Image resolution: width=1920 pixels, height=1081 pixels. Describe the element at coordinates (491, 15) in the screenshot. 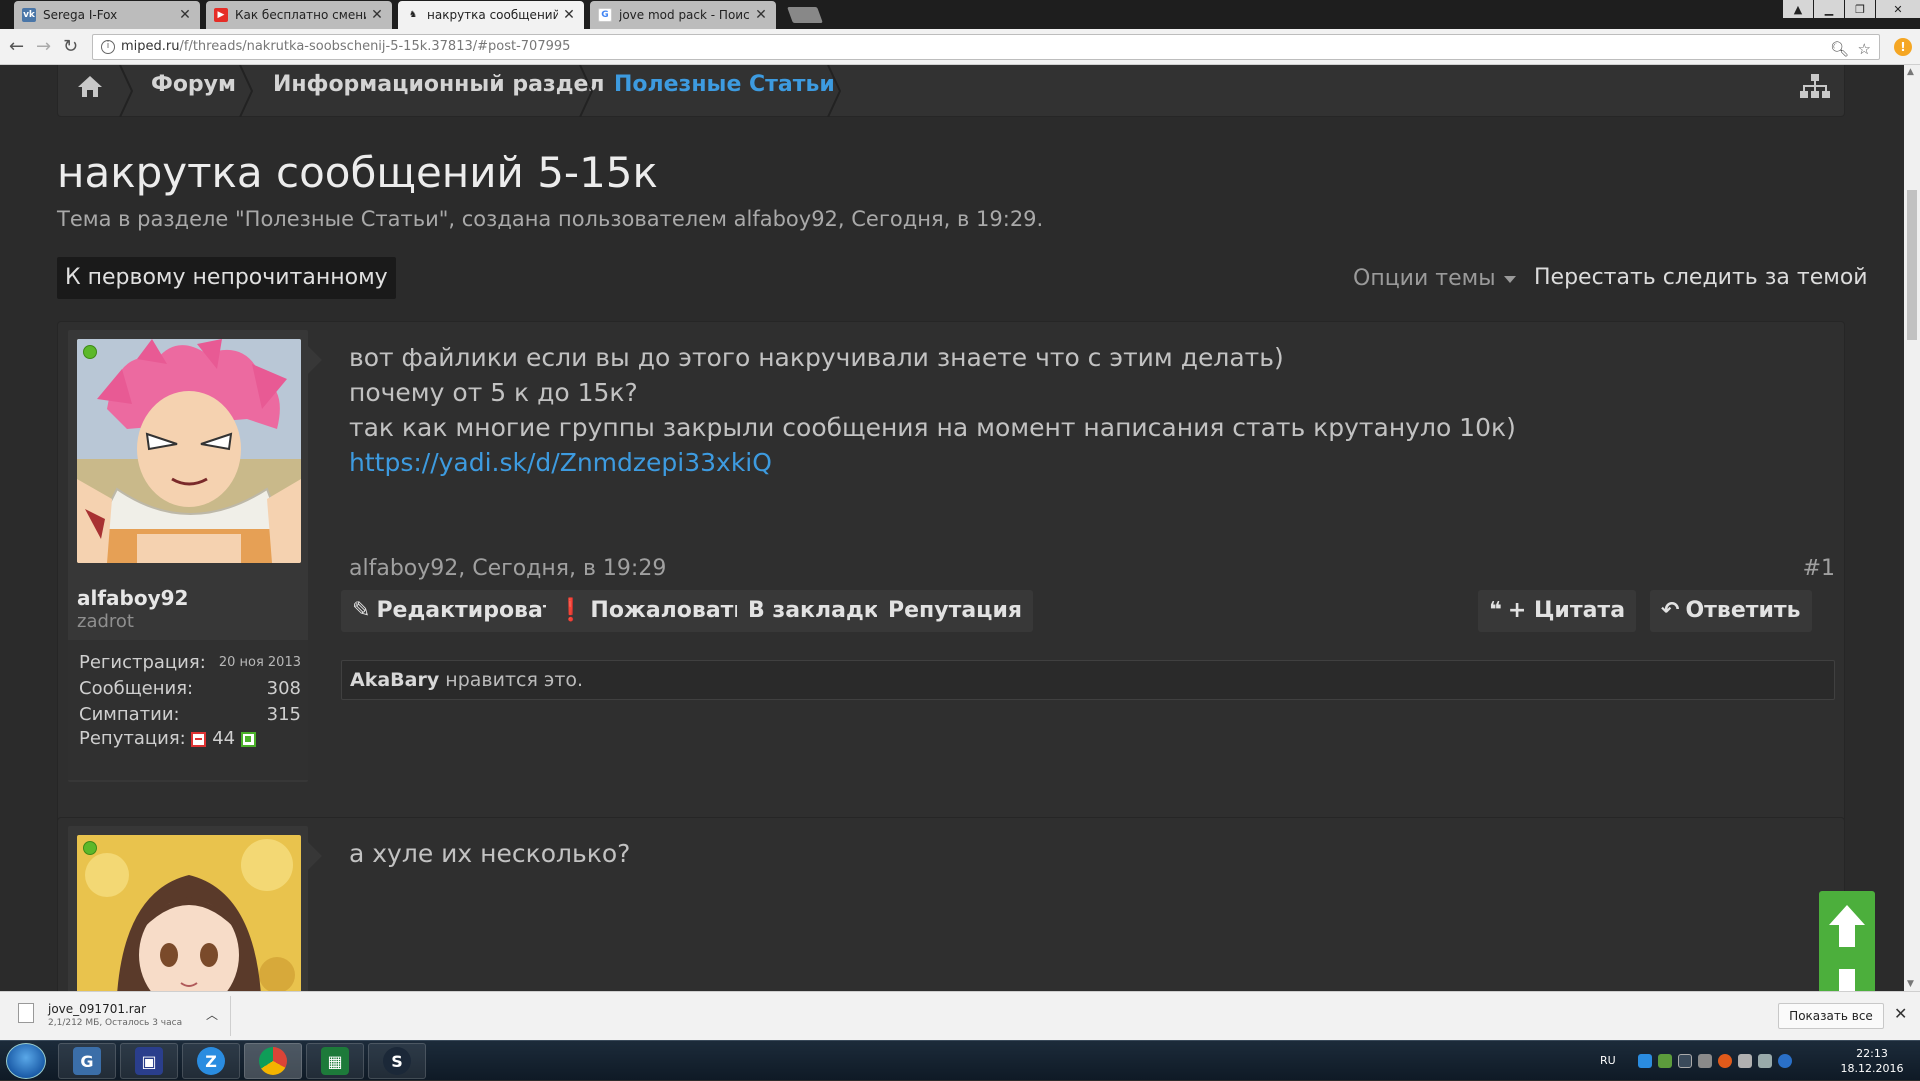

I see `tab-miped-active: ♞ накрутка сообщений 5- ✕` at that location.